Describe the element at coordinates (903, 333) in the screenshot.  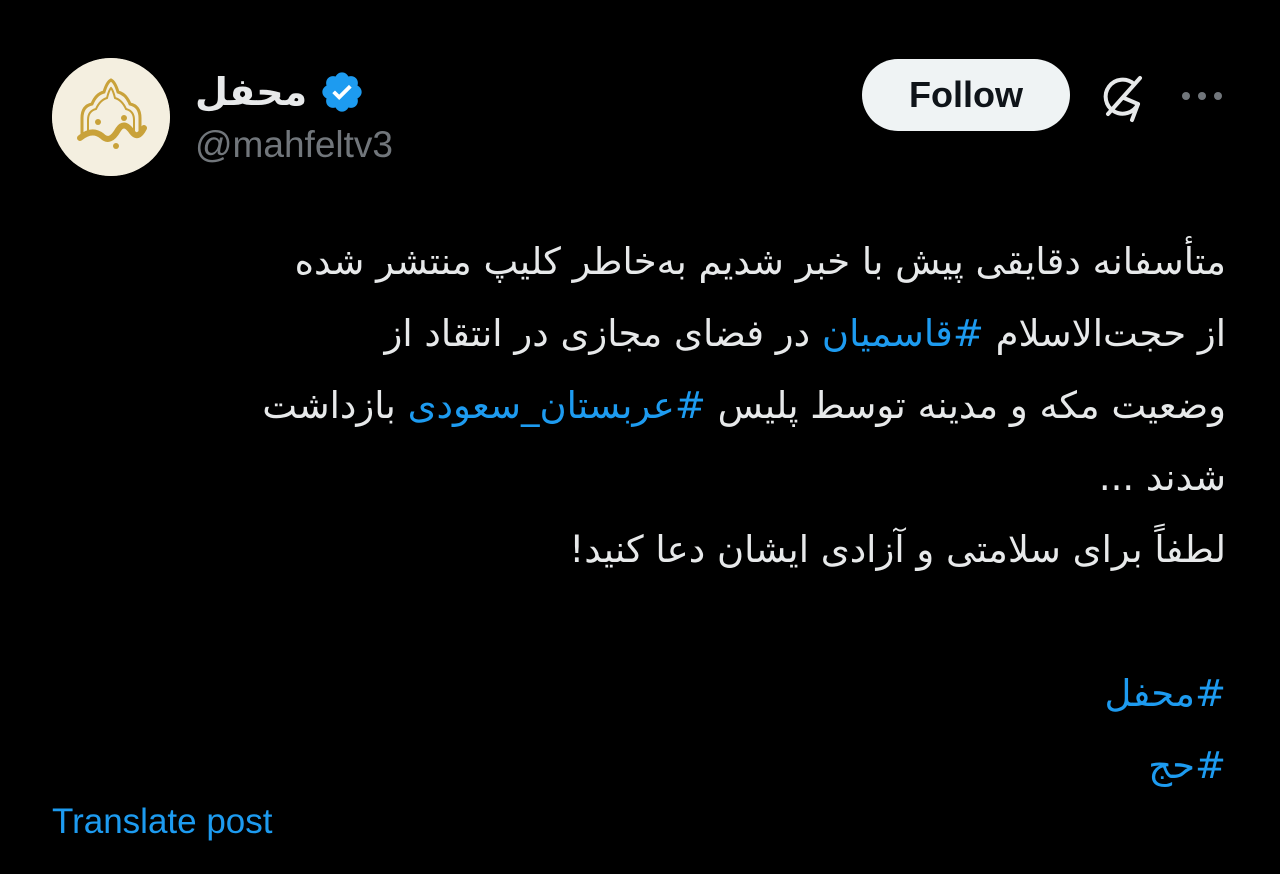
I see `hashtag-link: #قاسمیان` at that location.